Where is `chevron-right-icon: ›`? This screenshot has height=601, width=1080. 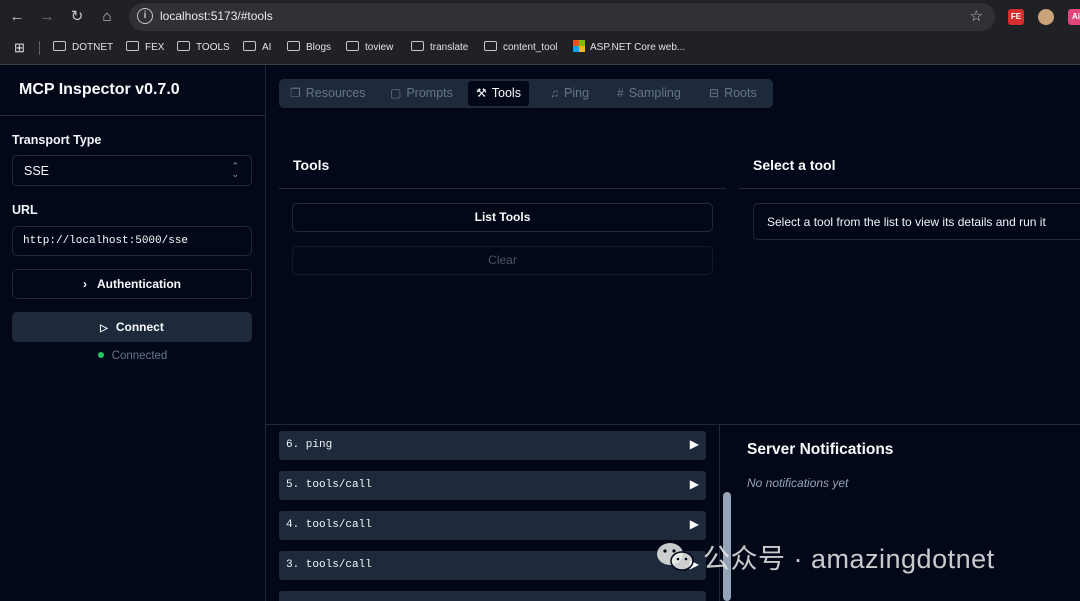 chevron-right-icon: › is located at coordinates (85, 284).